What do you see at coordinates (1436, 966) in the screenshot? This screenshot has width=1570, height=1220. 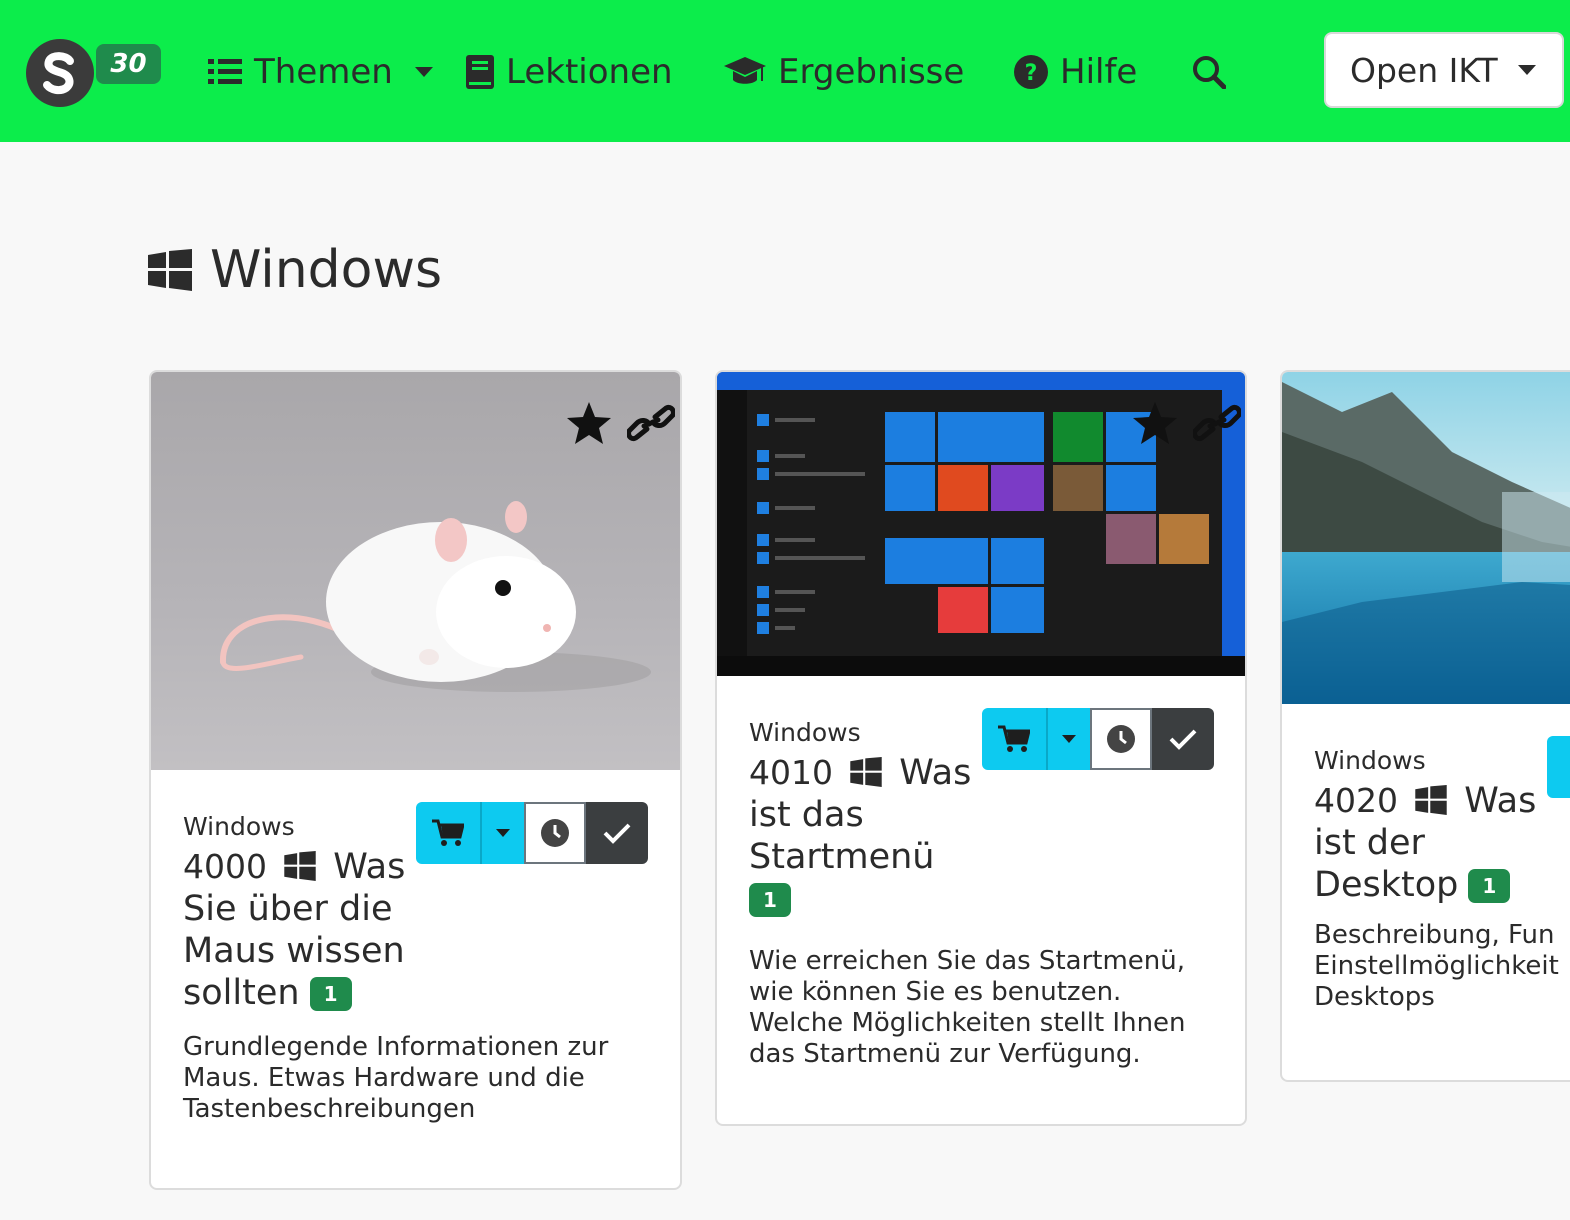 I see `description-line: Einstellmöglichkeit` at bounding box center [1436, 966].